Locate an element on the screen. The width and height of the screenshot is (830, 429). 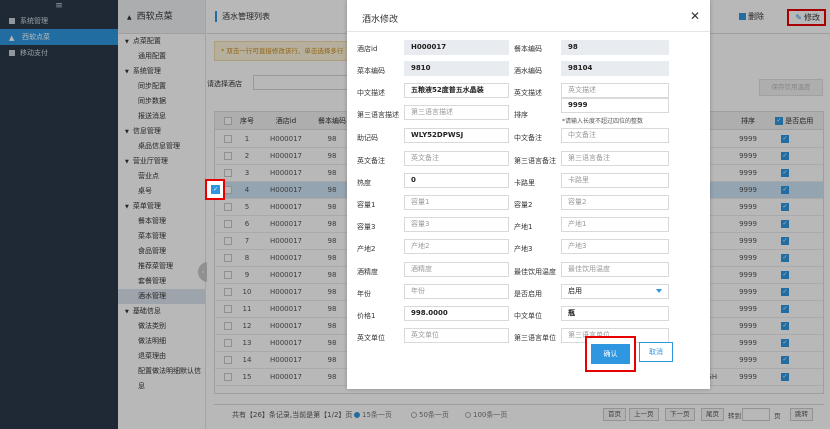
heat-input: 0 is located at coordinates (456, 180).